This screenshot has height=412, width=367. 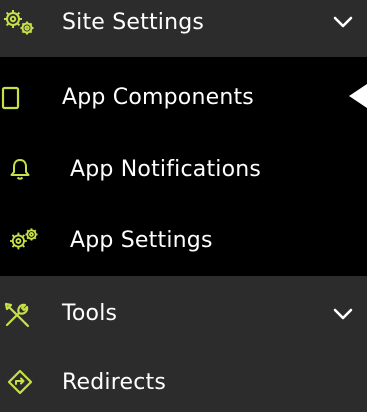 What do you see at coordinates (183, 382) in the screenshot?
I see `menu-item-redirects: Redirects` at bounding box center [183, 382].